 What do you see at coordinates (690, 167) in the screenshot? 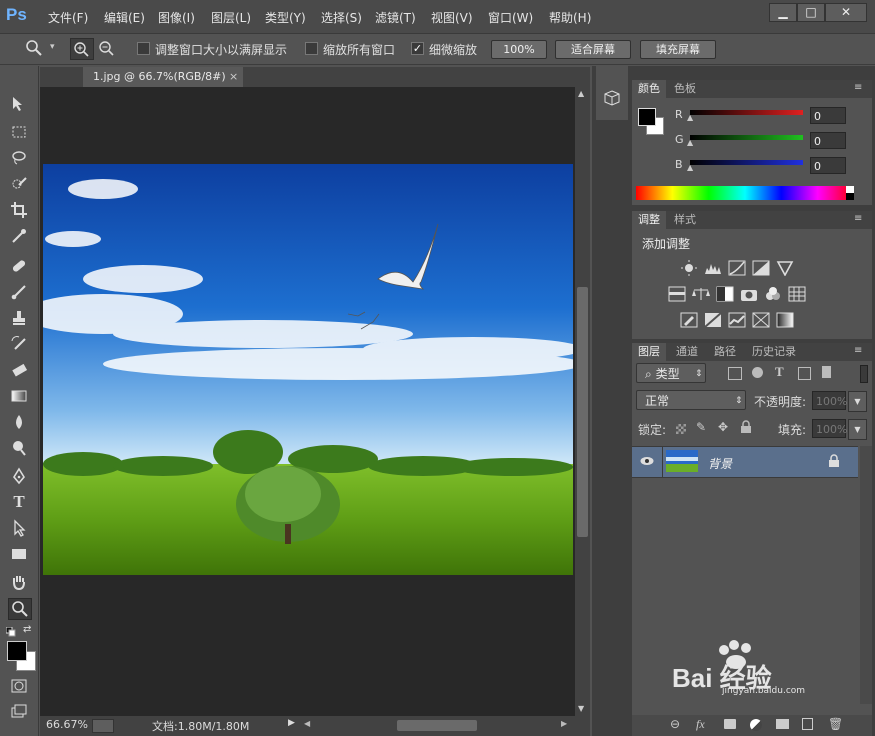
I see `channel-b-handle-icon: ▲` at bounding box center [690, 167].